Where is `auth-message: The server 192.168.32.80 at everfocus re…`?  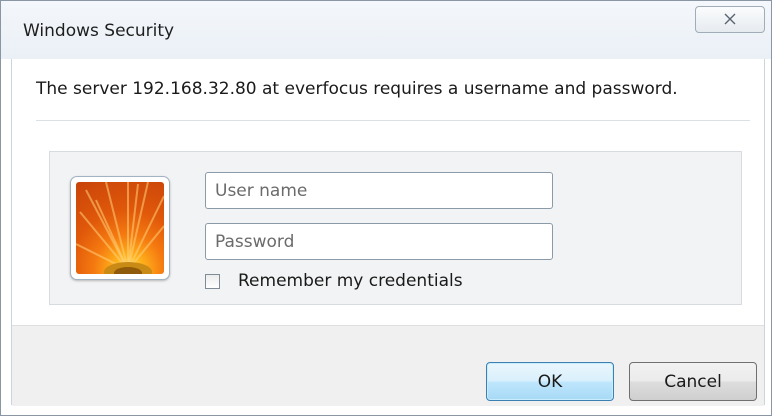
auth-message: The server 192.168.32.80 at everfocus re… is located at coordinates (357, 89).